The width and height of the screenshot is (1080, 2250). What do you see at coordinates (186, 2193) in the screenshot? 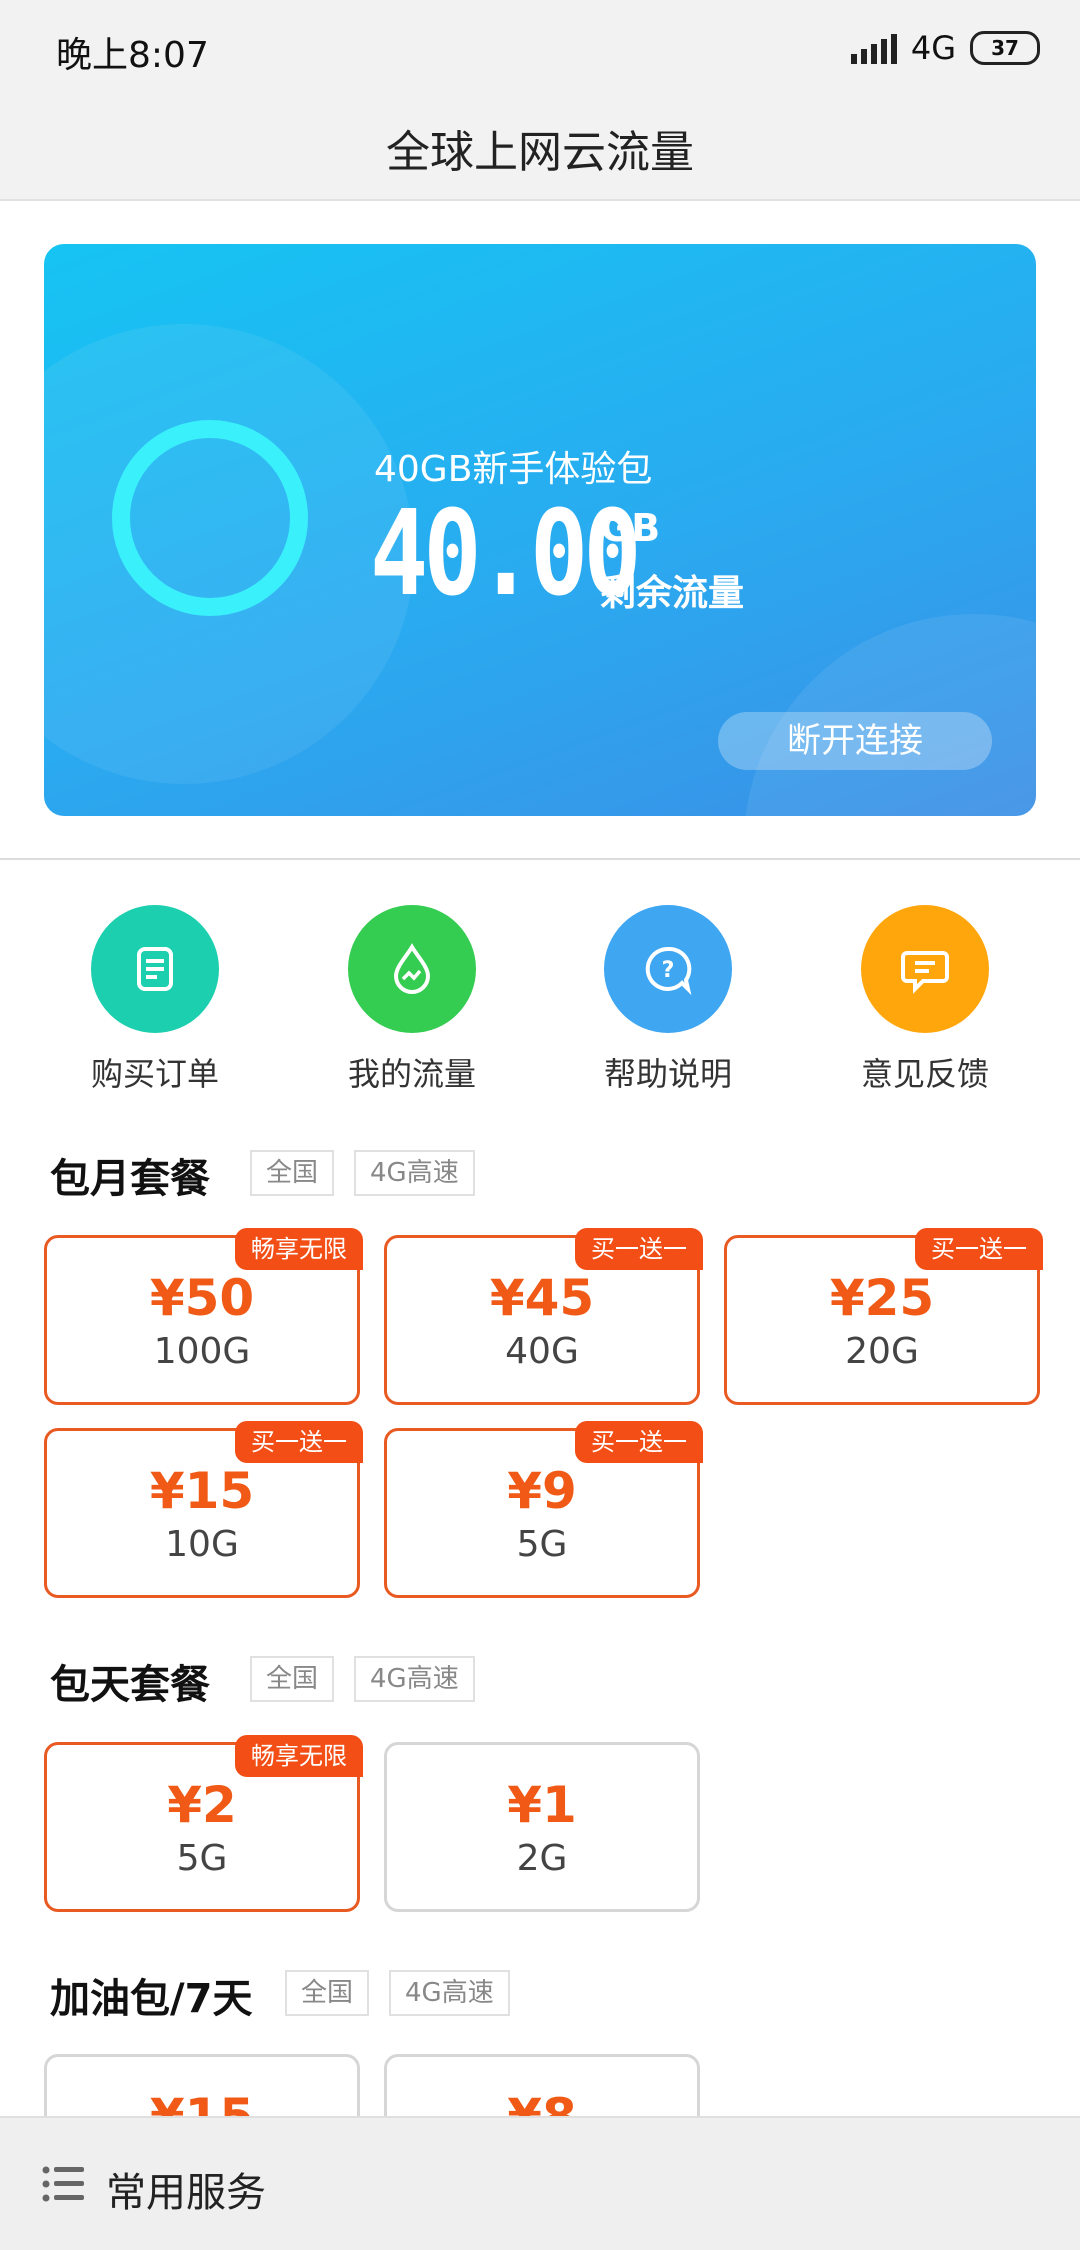
I see `common-services-label: 常用服务` at bounding box center [186, 2193].